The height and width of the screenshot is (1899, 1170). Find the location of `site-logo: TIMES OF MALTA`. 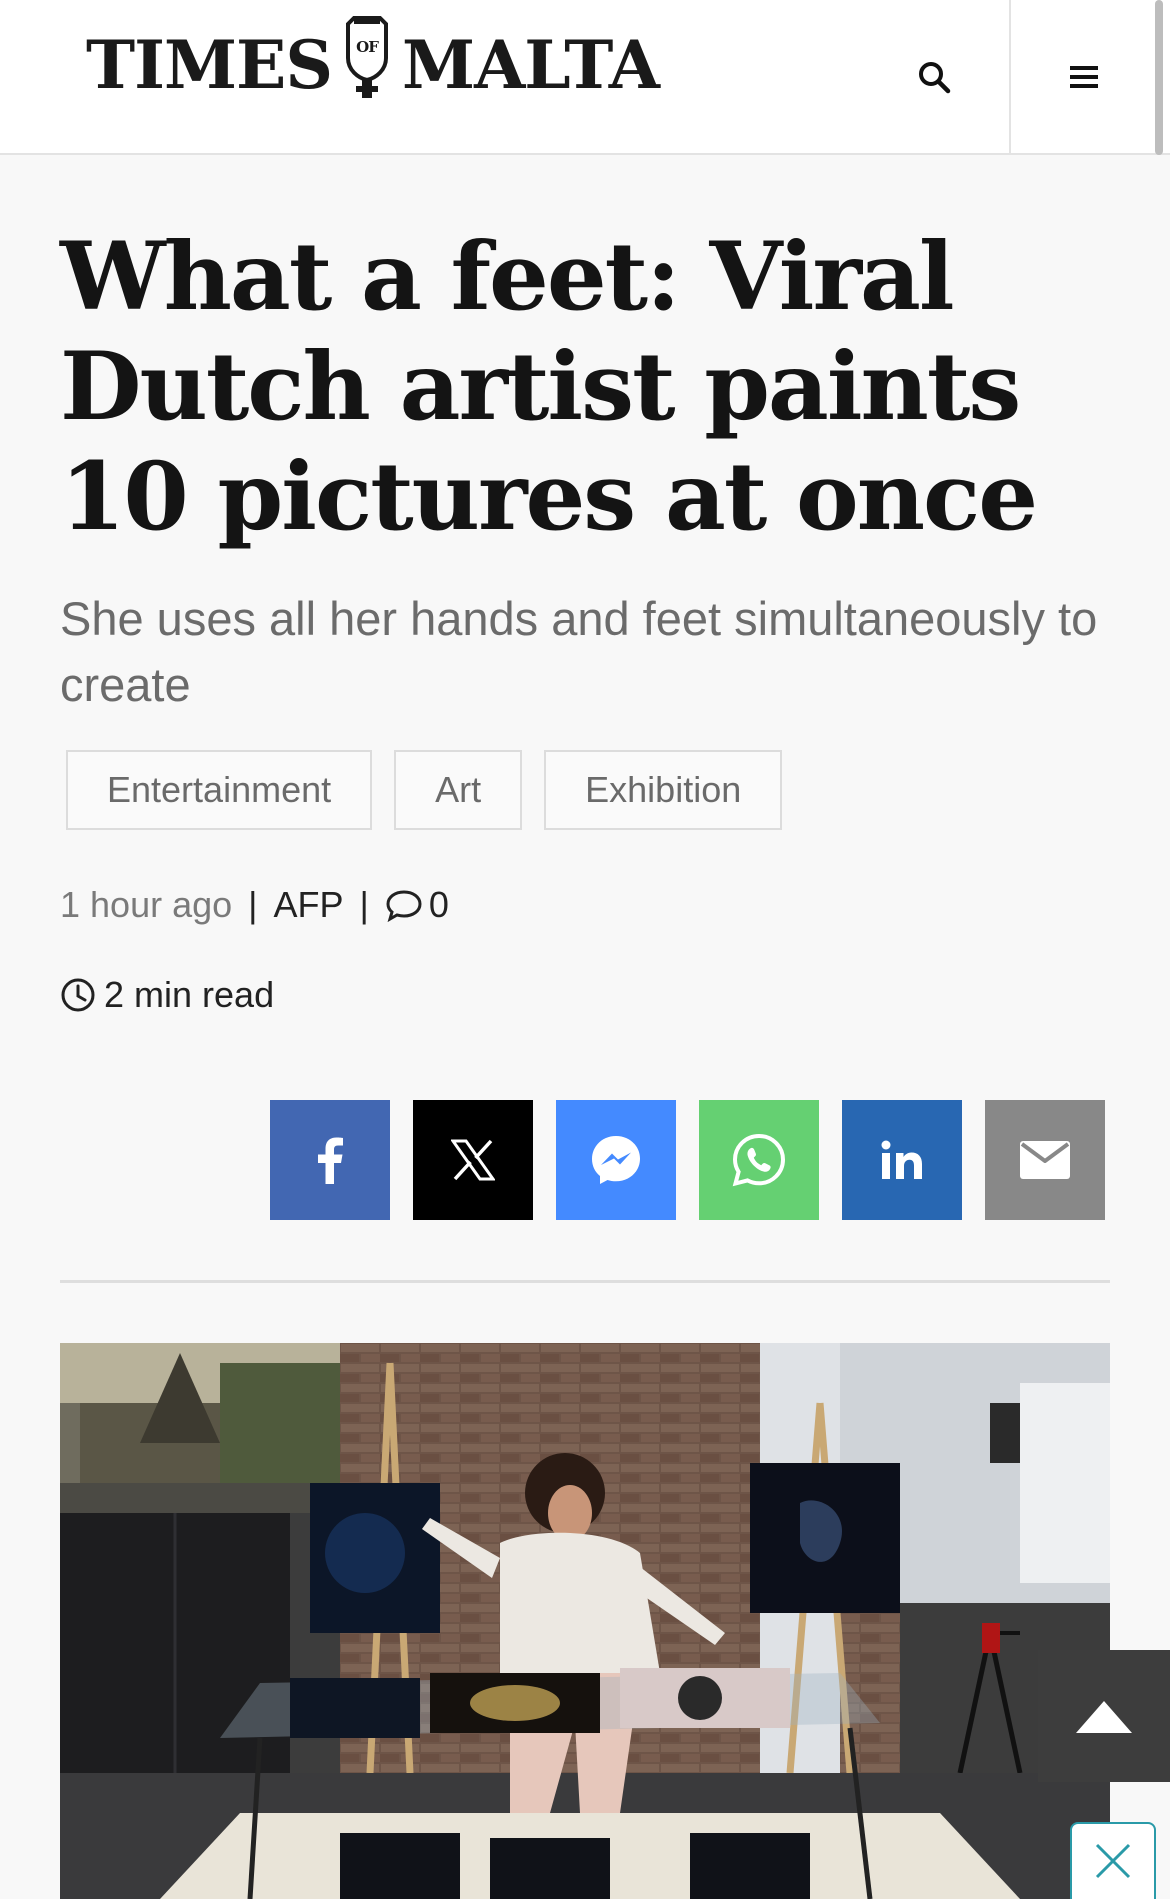

site-logo: TIMES OF MALTA is located at coordinates (373, 62).